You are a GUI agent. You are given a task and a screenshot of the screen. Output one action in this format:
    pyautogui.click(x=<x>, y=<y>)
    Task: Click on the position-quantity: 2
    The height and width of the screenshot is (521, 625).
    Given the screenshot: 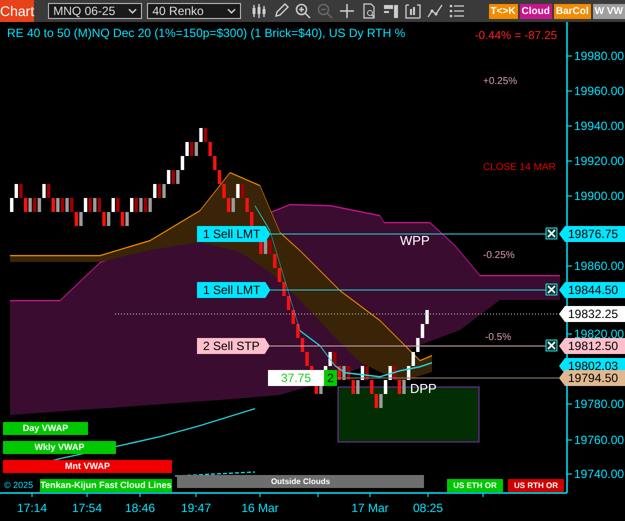 What is the action you would take?
    pyautogui.click(x=330, y=378)
    